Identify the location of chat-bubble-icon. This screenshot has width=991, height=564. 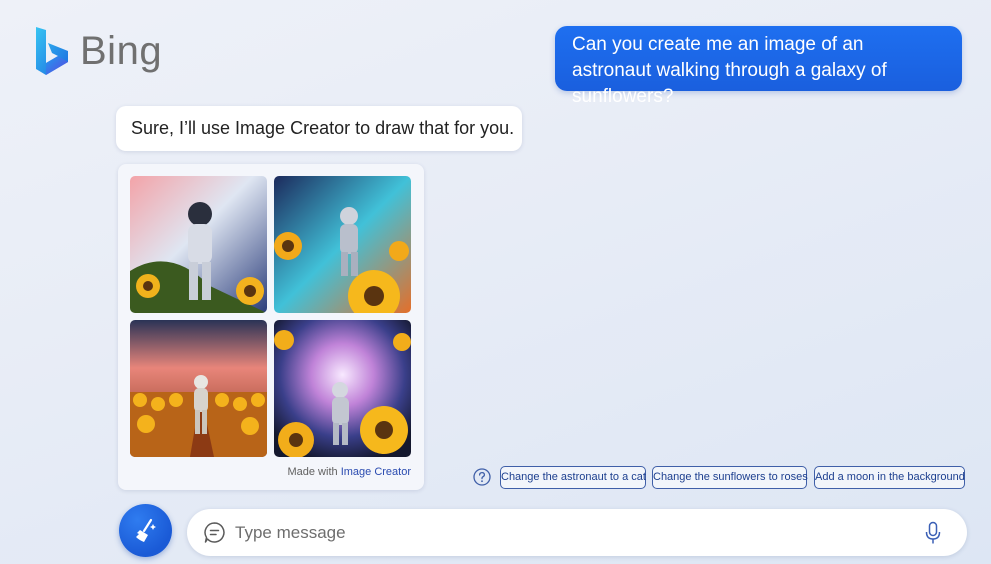
(214, 532).